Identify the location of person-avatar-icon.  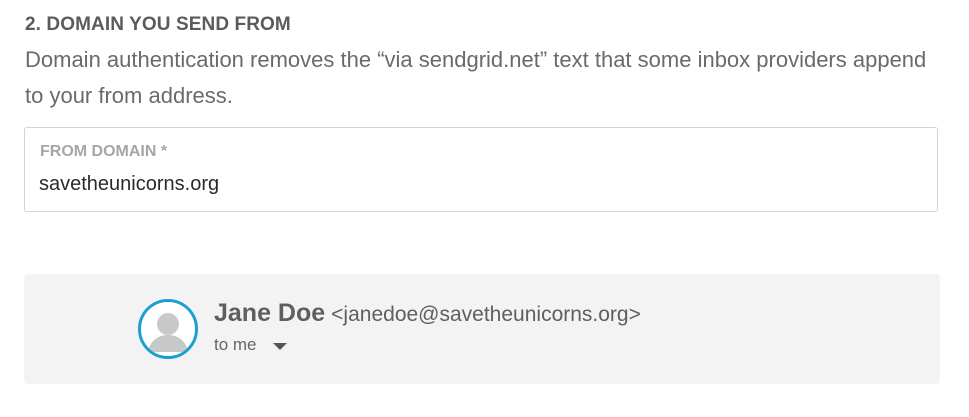
(168, 329).